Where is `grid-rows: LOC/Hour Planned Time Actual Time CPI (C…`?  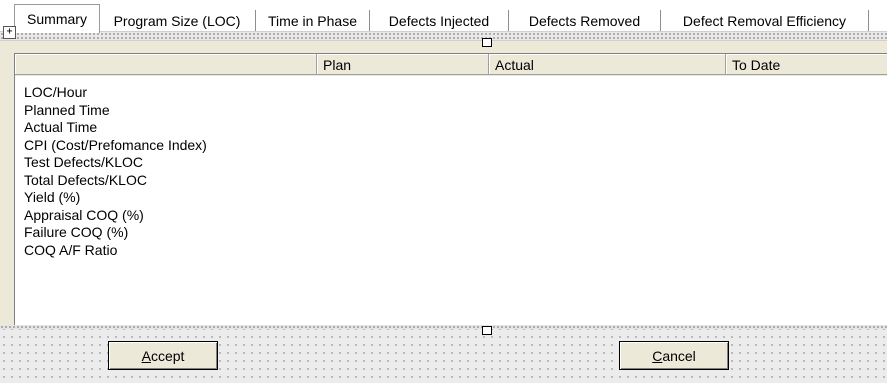 grid-rows: LOC/Hour Planned Time Actual Time CPI (C… is located at coordinates (115, 171).